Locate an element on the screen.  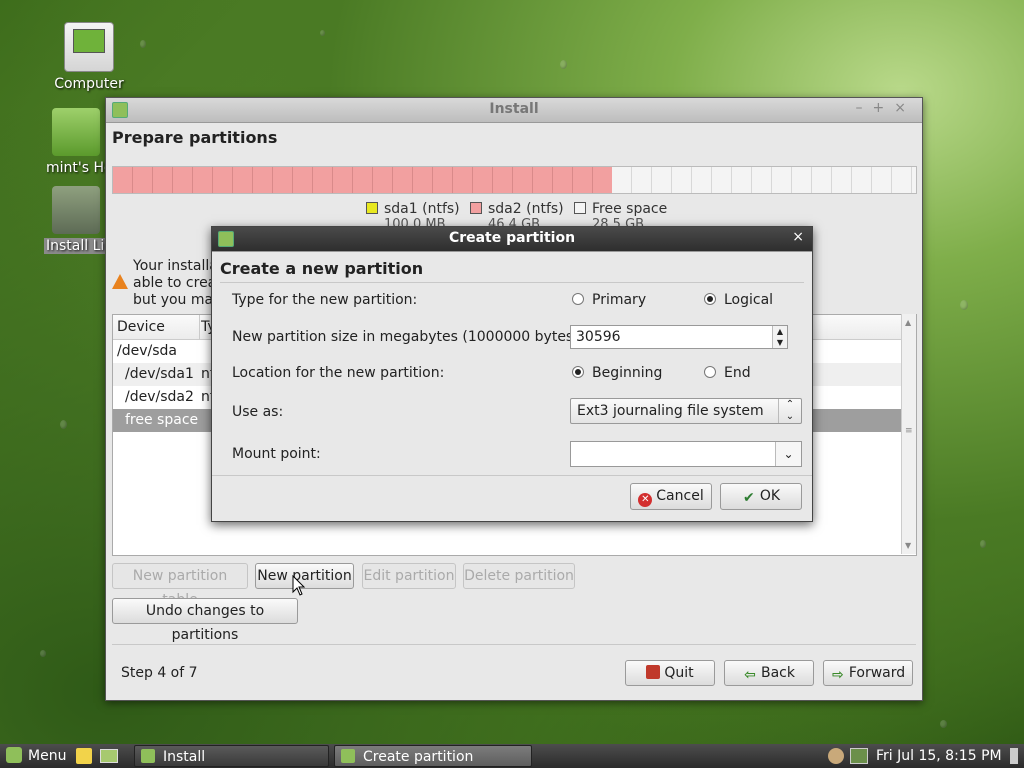
forward-button: ⇨ Forward is located at coordinates (868, 673).